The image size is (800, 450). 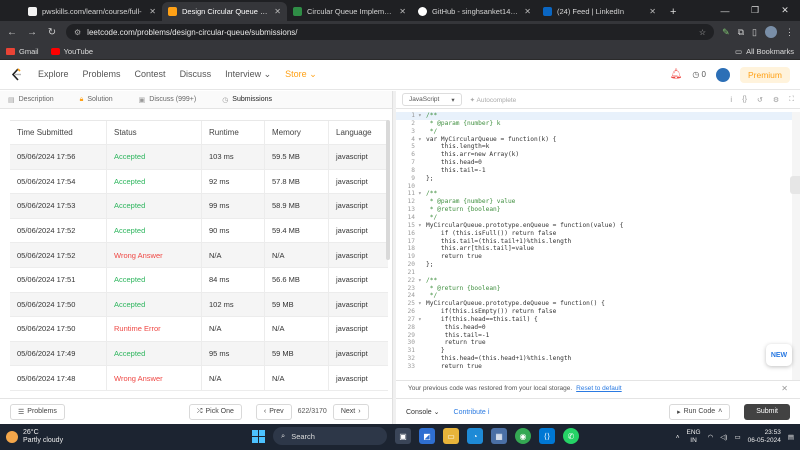 What do you see at coordinates (330, 436) in the screenshot?
I see `taskbar-search: ⌕ Search` at bounding box center [330, 436].